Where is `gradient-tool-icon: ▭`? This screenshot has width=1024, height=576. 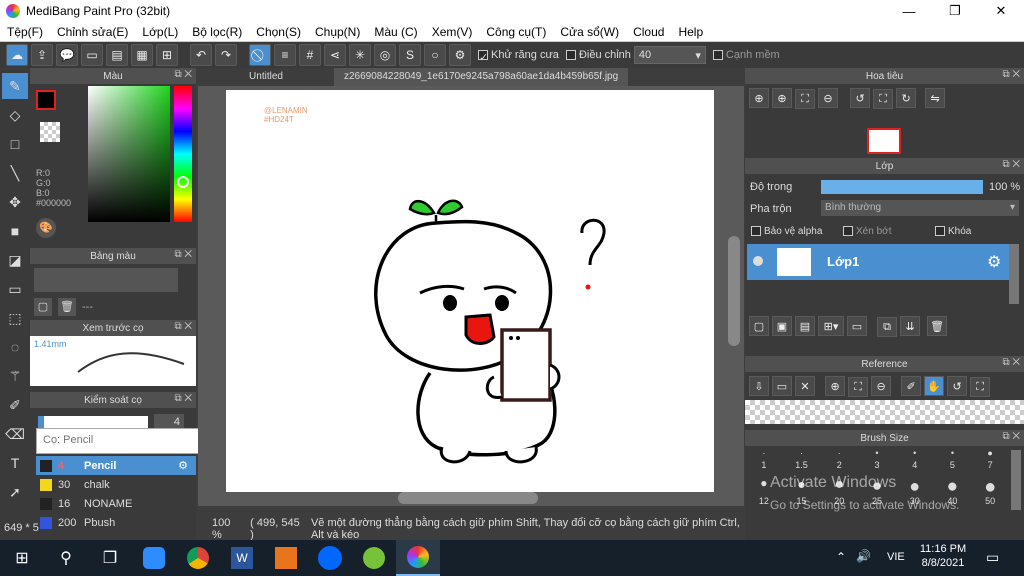
gradient-tool-icon: ▭ is located at coordinates (15, 289).